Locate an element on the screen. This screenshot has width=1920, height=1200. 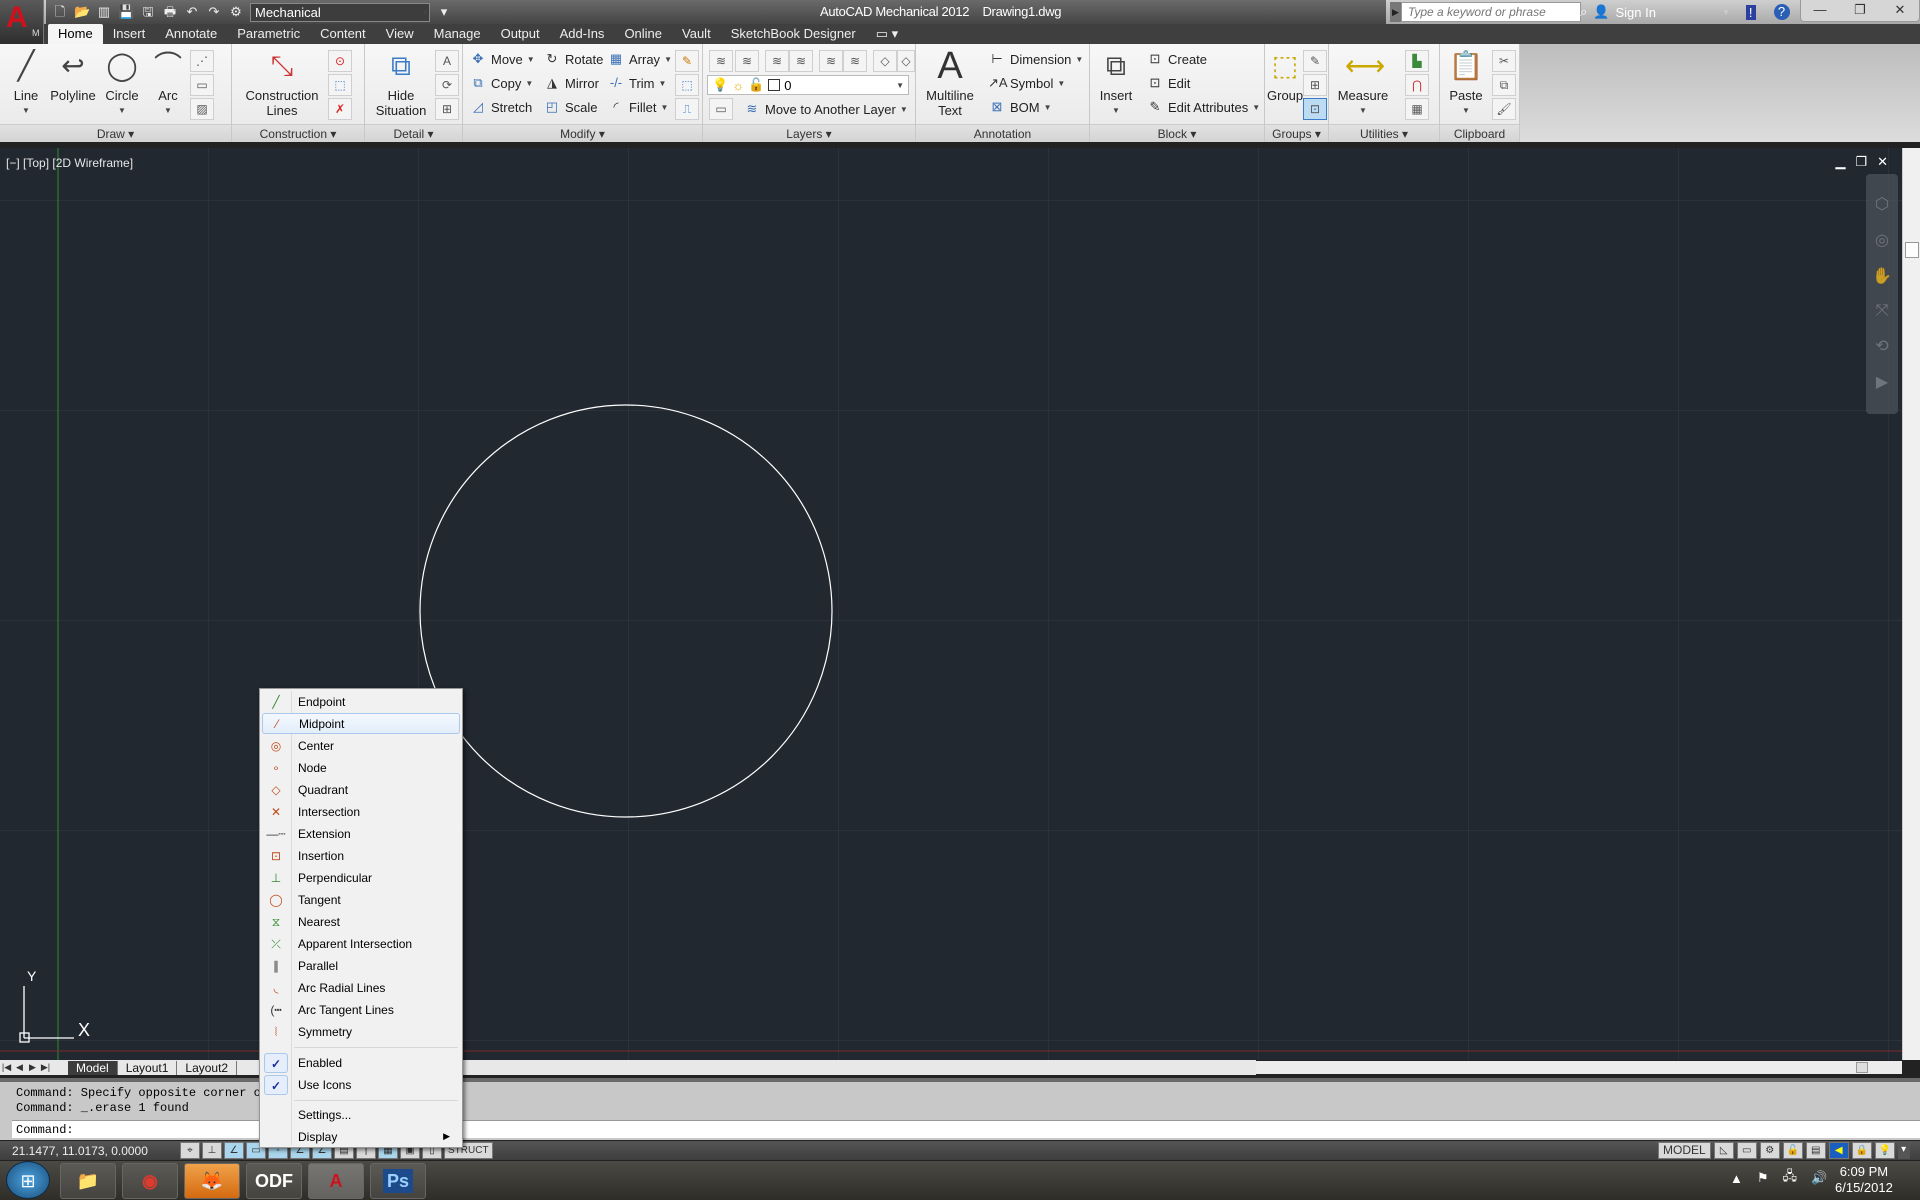
group-selection-icon: ⊡ is located at coordinates (1315, 109).